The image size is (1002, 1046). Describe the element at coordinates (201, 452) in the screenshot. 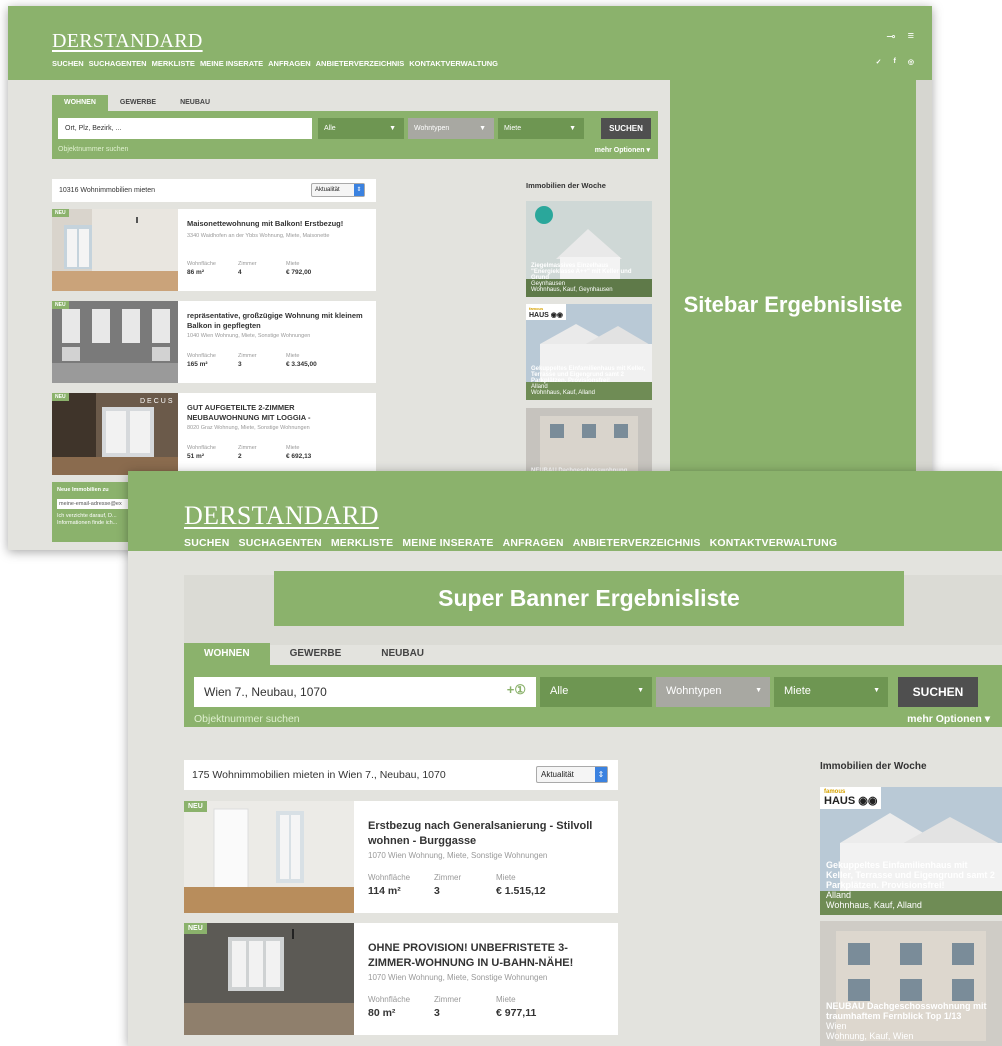

I see `stat-area: Wohnfläche 51 m²` at that location.